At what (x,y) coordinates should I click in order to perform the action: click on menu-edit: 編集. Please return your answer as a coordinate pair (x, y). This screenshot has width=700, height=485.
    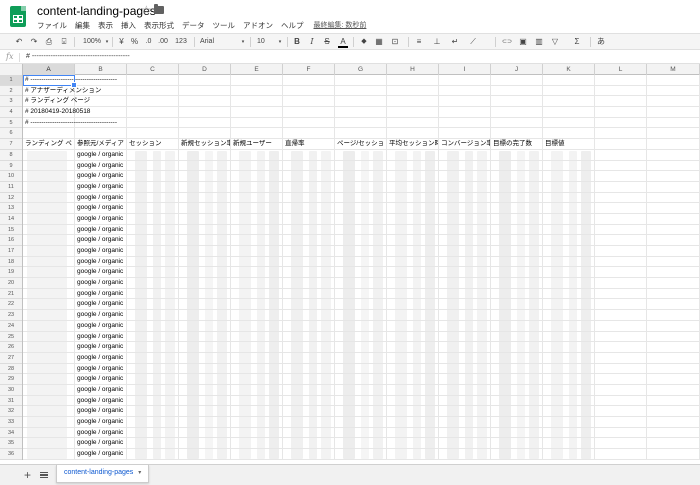
    Looking at the image, I should click on (82, 25).